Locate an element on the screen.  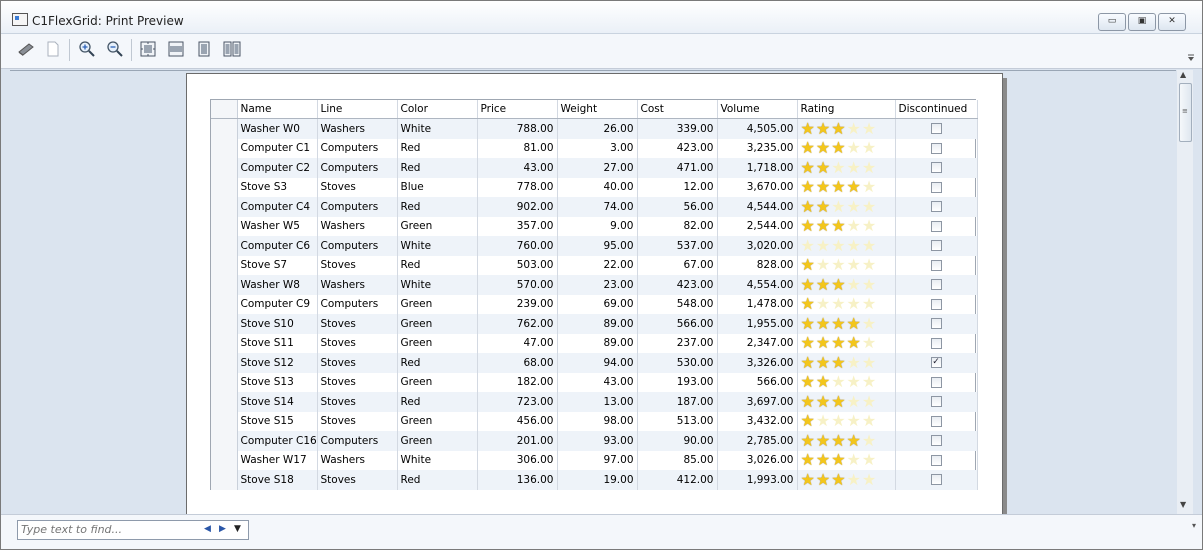
cell-volume: 3,235.00 is located at coordinates (757, 148).